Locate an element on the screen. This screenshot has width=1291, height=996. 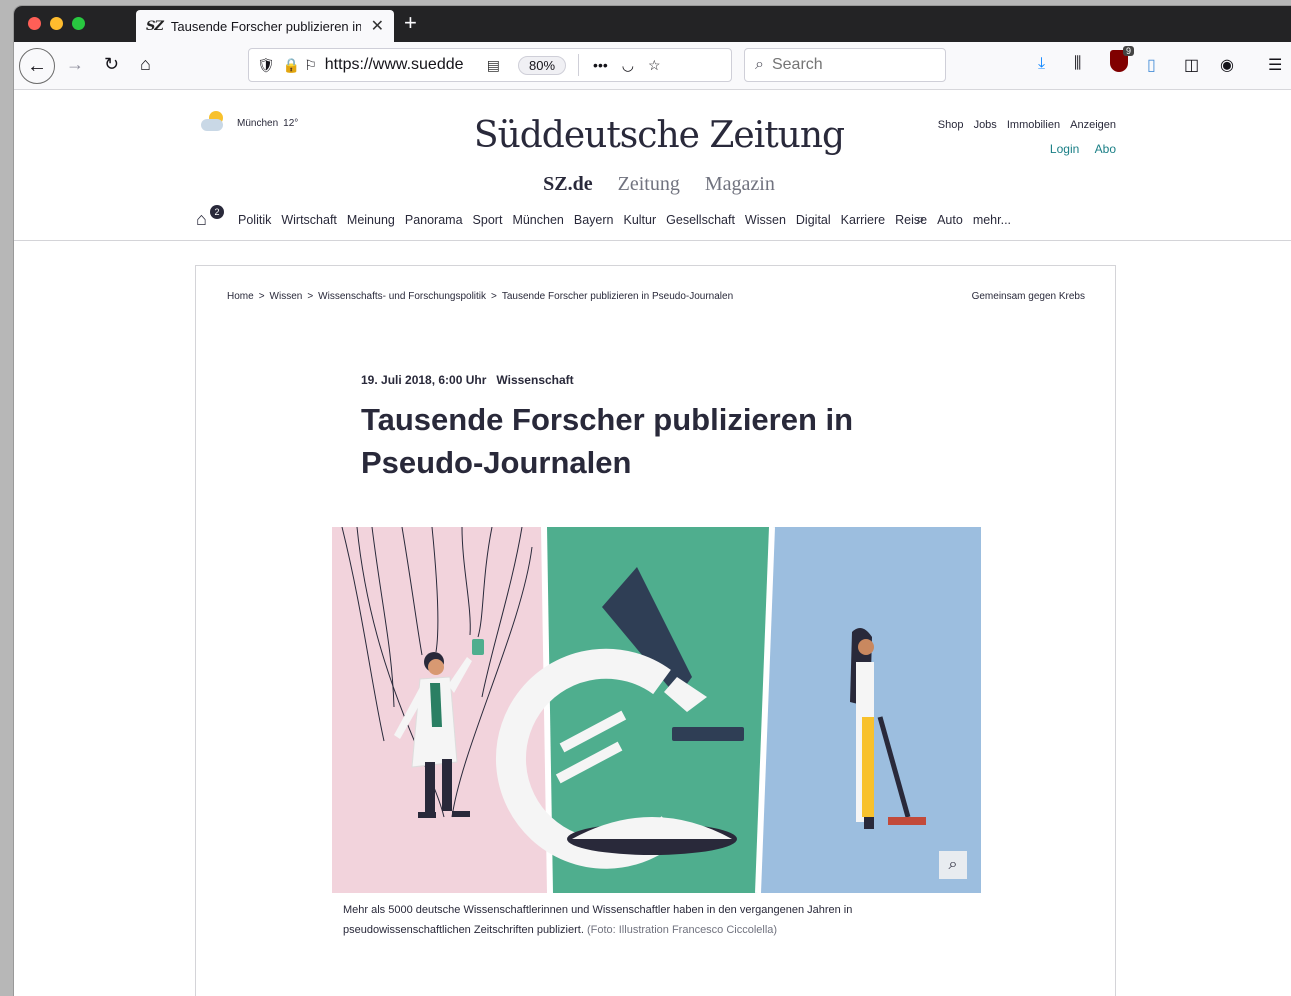
nav-muenchen: München is located at coordinates (537, 220).